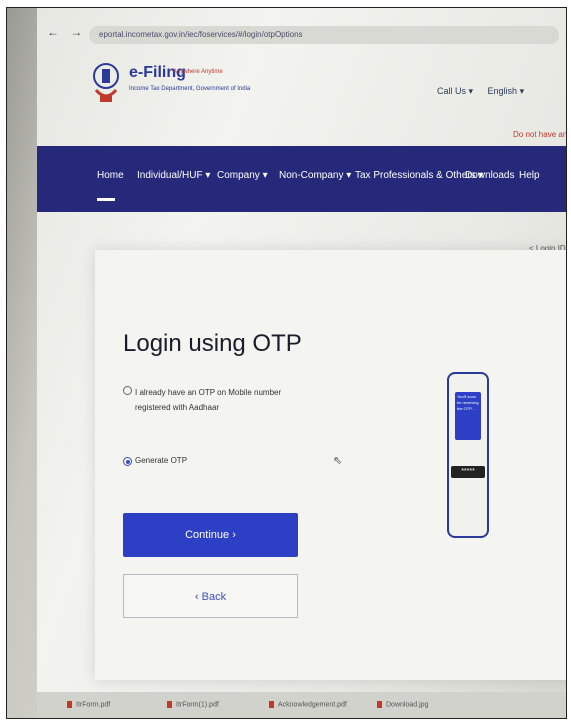  Describe the element at coordinates (486, 91) in the screenshot. I see `top-links: Call Us ▾ English ▾` at that location.